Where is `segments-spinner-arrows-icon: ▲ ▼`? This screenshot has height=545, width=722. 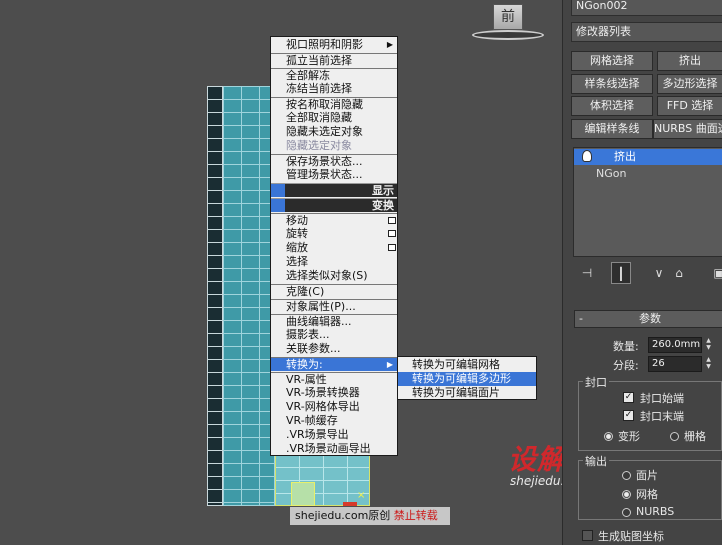 segments-spinner-arrows-icon: ▲ ▼ is located at coordinates (708, 364).